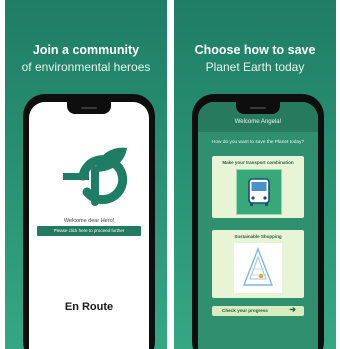 Image resolution: width=340 pixels, height=349 pixels. I want to click on progress-label: Check your progress, so click(245, 310).